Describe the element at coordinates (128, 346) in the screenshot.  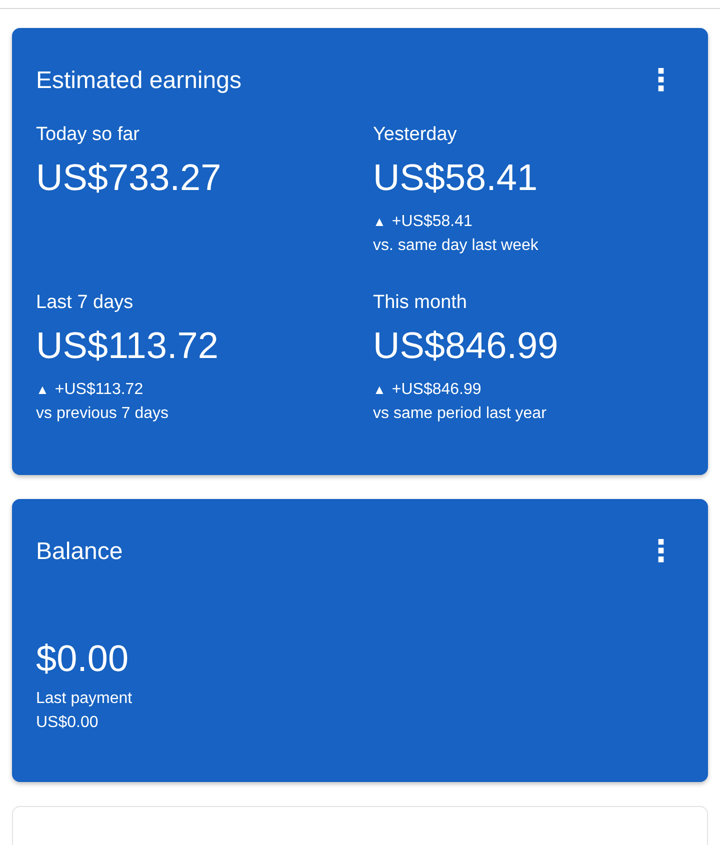
I see `metric-value: US$113.72` at that location.